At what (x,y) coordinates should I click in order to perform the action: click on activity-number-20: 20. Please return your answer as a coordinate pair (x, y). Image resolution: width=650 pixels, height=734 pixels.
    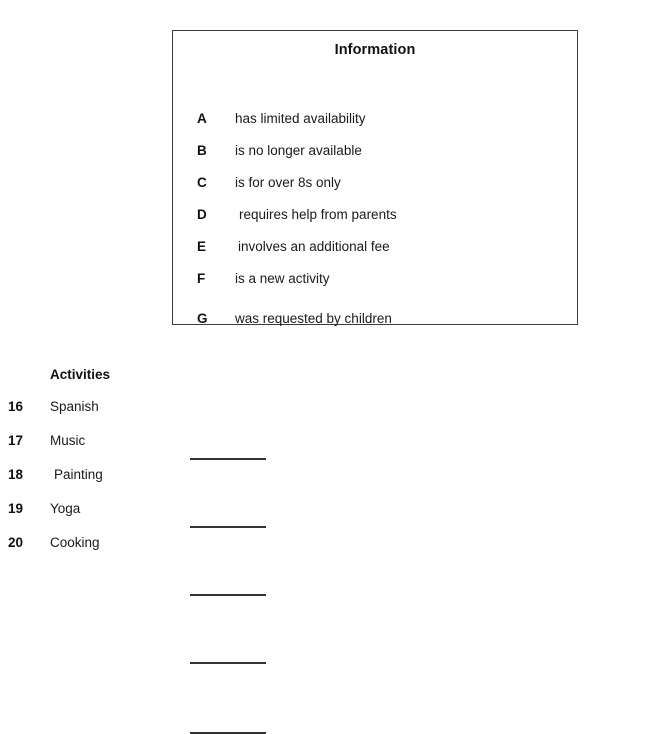
    Looking at the image, I should click on (16, 542).